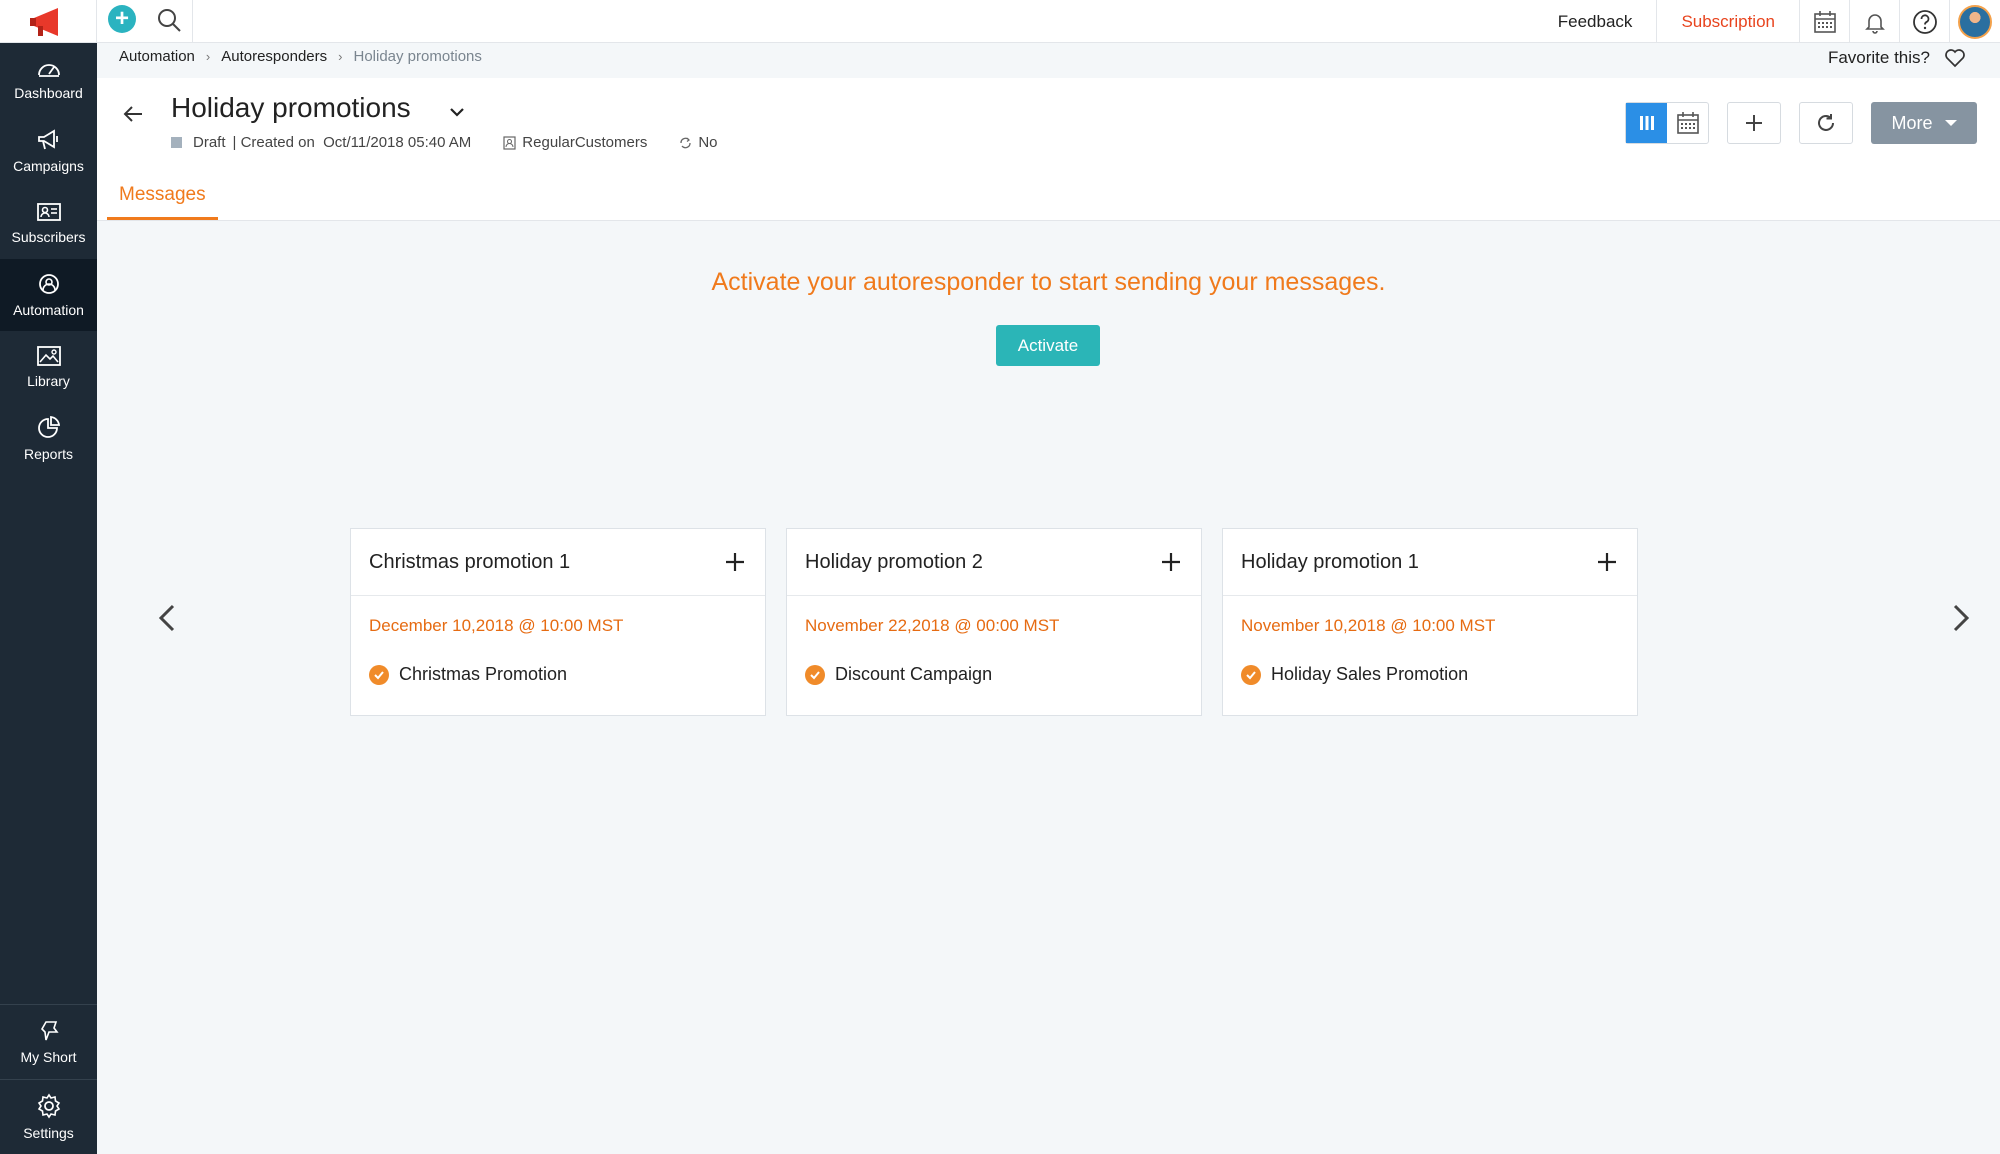  Describe the element at coordinates (1430, 562) in the screenshot. I see `message-card-header: Holiday promotion 1` at that location.